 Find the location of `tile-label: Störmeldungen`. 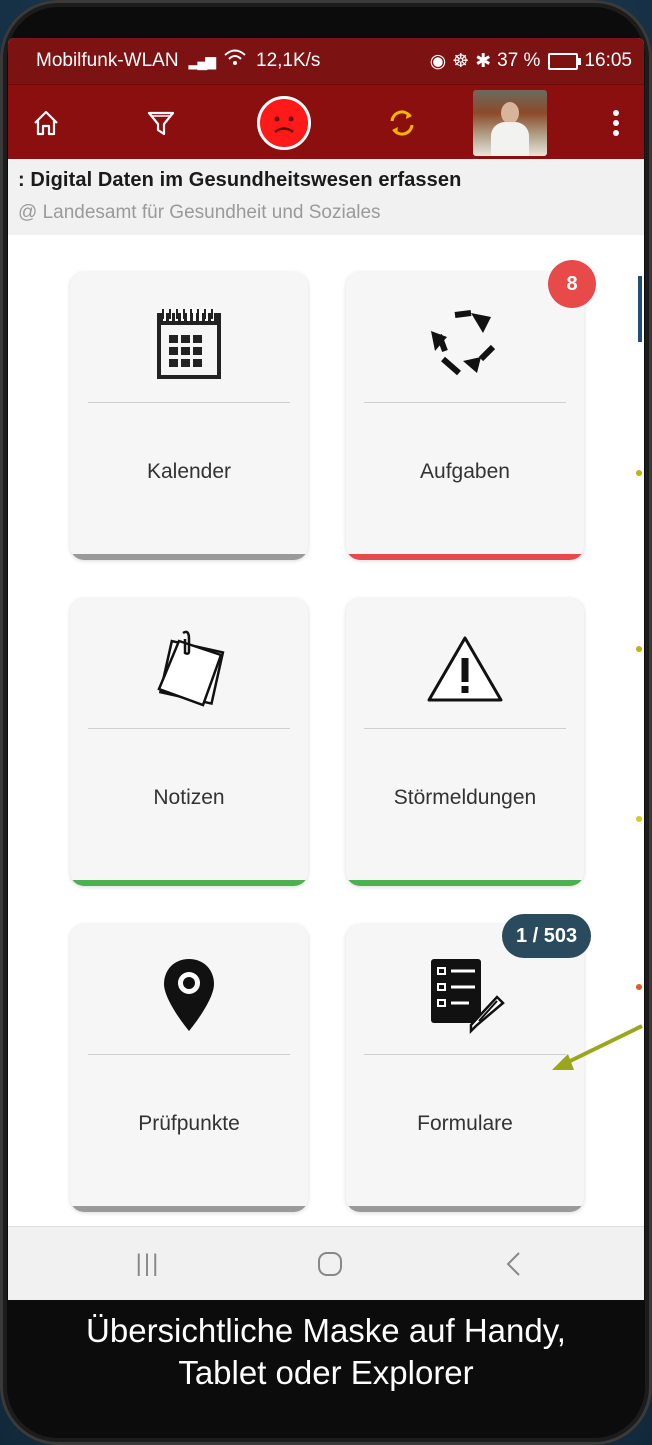

tile-label: Störmeldungen is located at coordinates (465, 797).